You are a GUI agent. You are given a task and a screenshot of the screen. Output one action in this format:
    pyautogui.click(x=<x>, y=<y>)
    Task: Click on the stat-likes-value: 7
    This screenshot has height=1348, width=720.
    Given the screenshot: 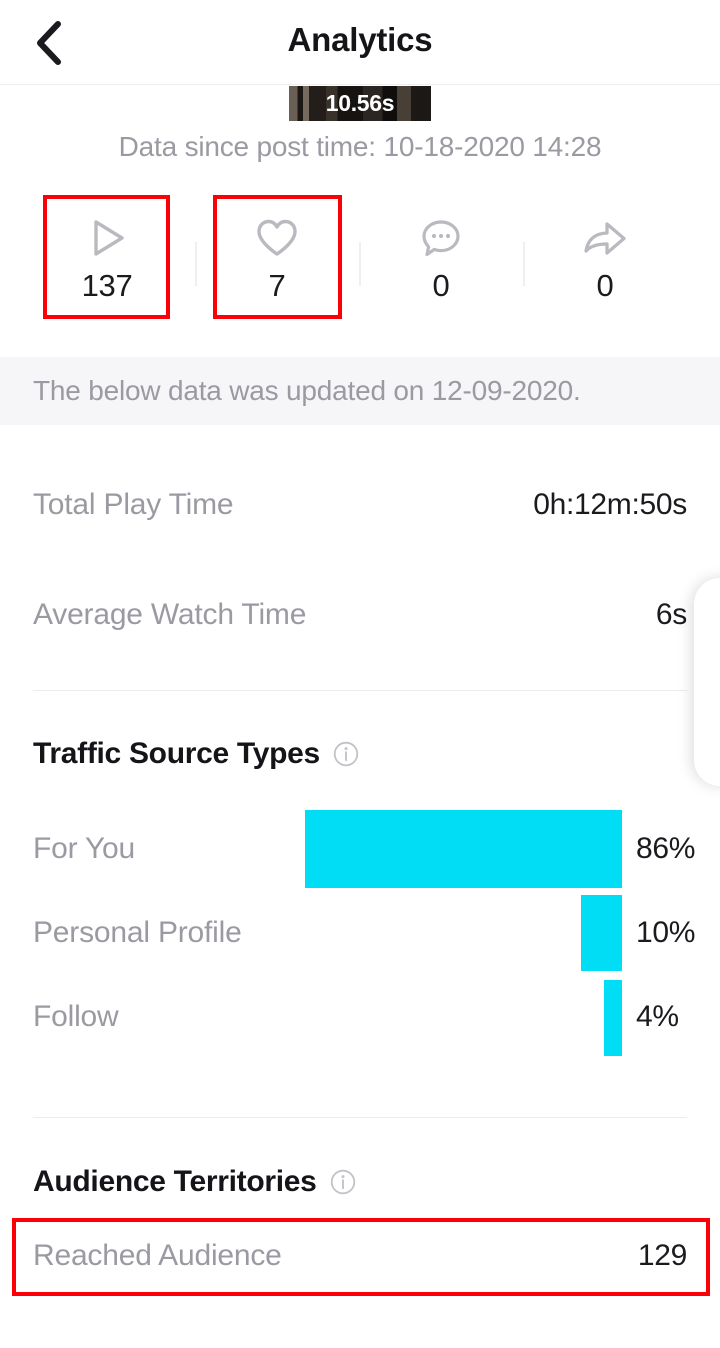 What is the action you would take?
    pyautogui.click(x=277, y=285)
    